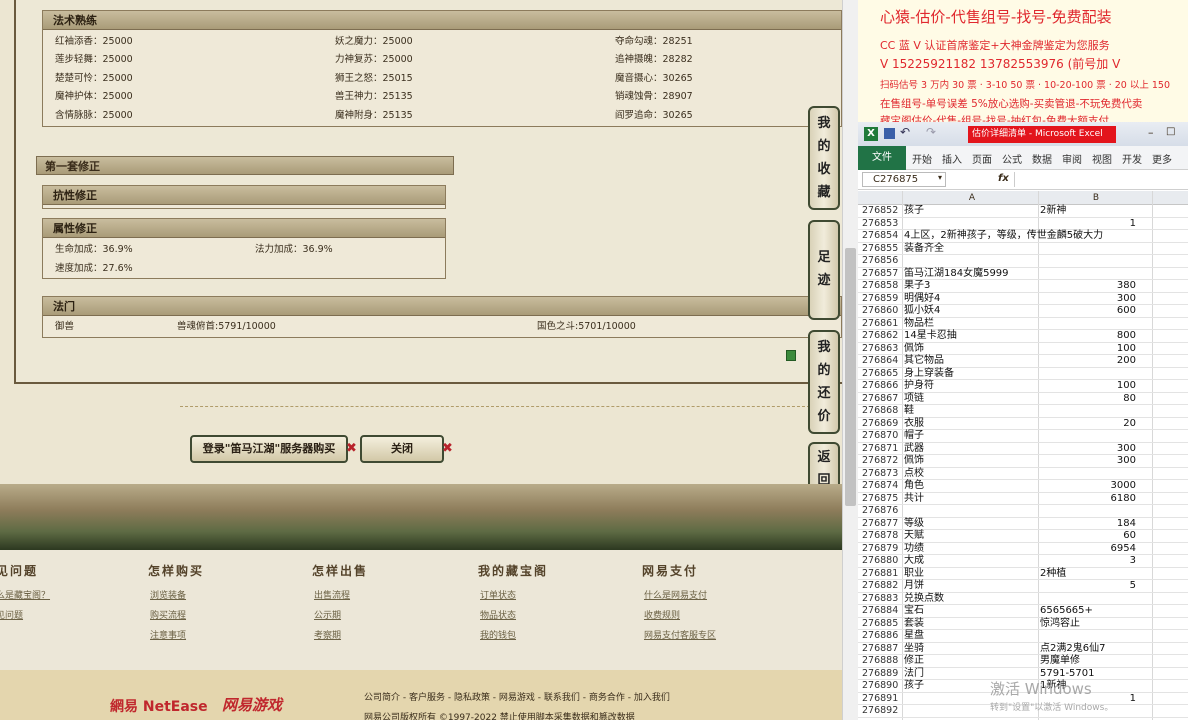 The width and height of the screenshot is (1188, 720). Describe the element at coordinates (929, 374) in the screenshot. I see `cell-a: 身上穿装备` at that location.